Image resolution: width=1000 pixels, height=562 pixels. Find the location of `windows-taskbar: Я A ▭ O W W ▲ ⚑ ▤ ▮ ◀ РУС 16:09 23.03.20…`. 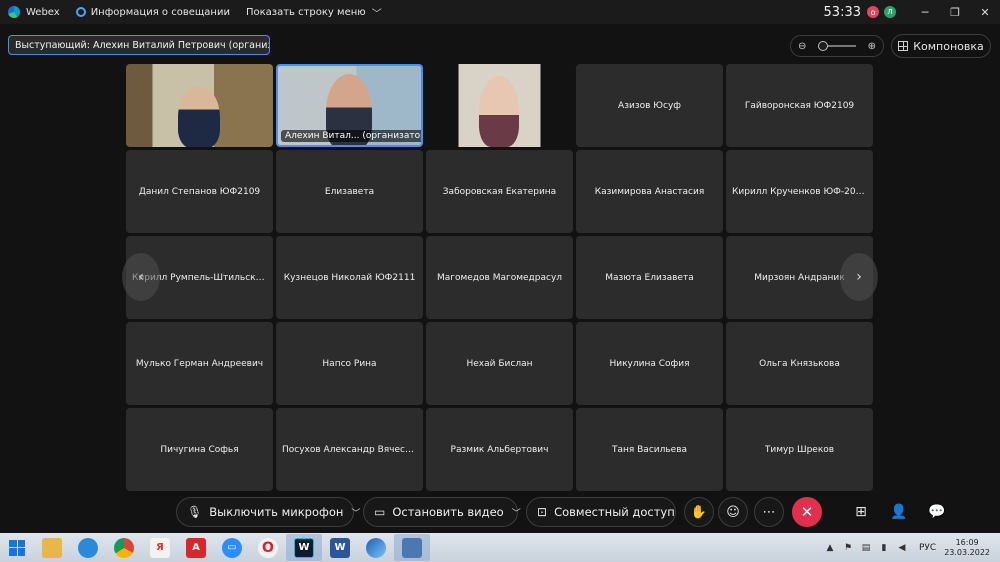

windows-taskbar: Я A ▭ O W W ▲ ⚑ ▤ ▮ ◀ РУС 16:09 23.03.20… is located at coordinates (500, 547).